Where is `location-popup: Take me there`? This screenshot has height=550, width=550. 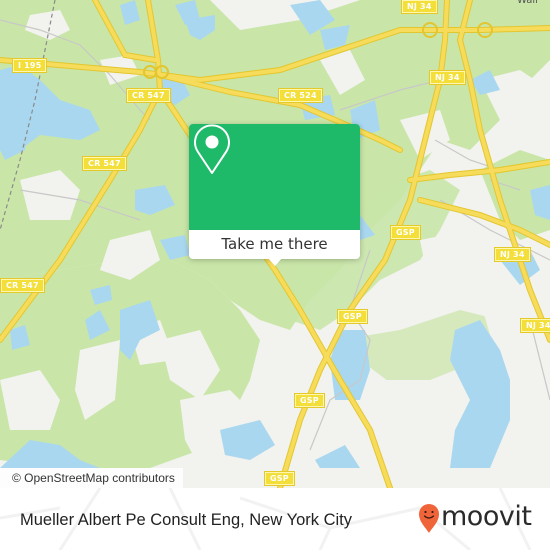 location-popup: Take me there is located at coordinates (274, 195).